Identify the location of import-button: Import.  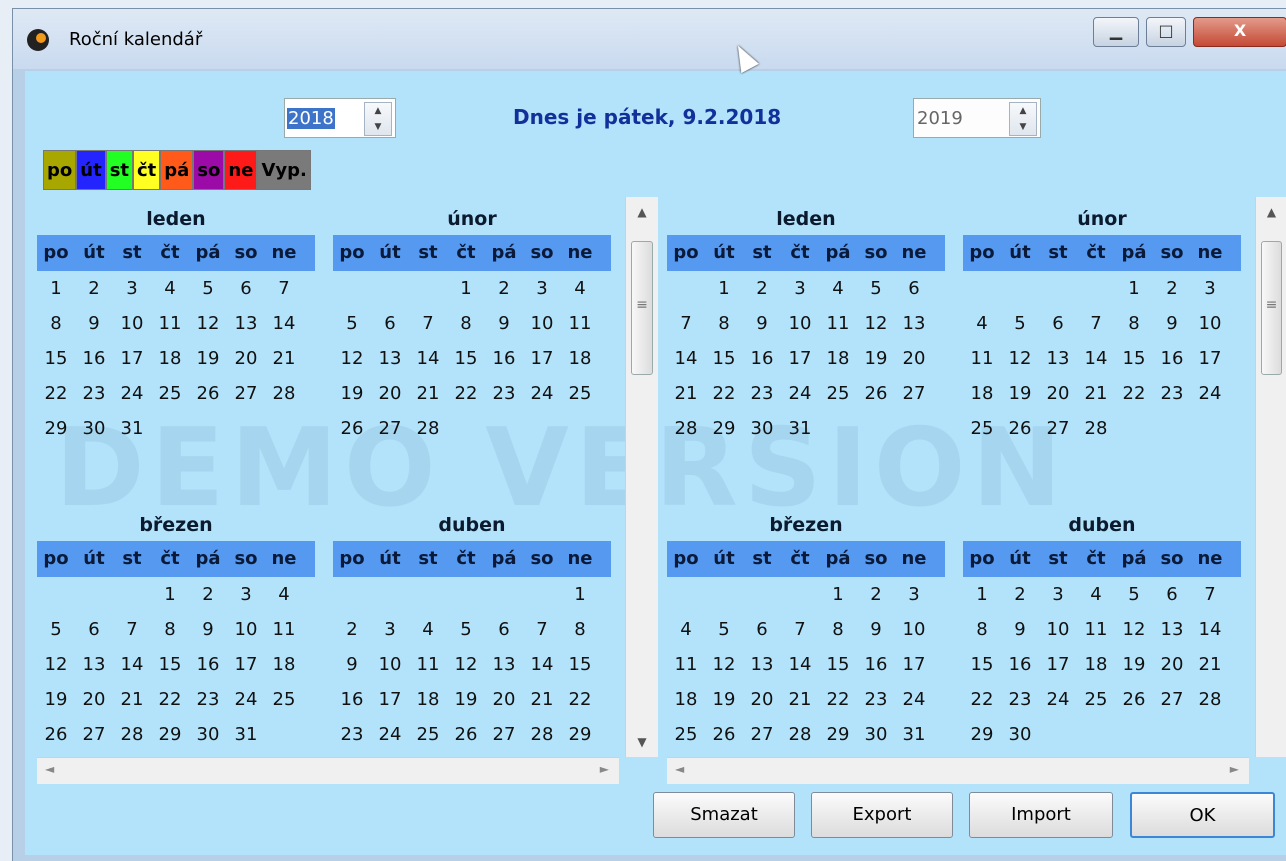
(1041, 815).